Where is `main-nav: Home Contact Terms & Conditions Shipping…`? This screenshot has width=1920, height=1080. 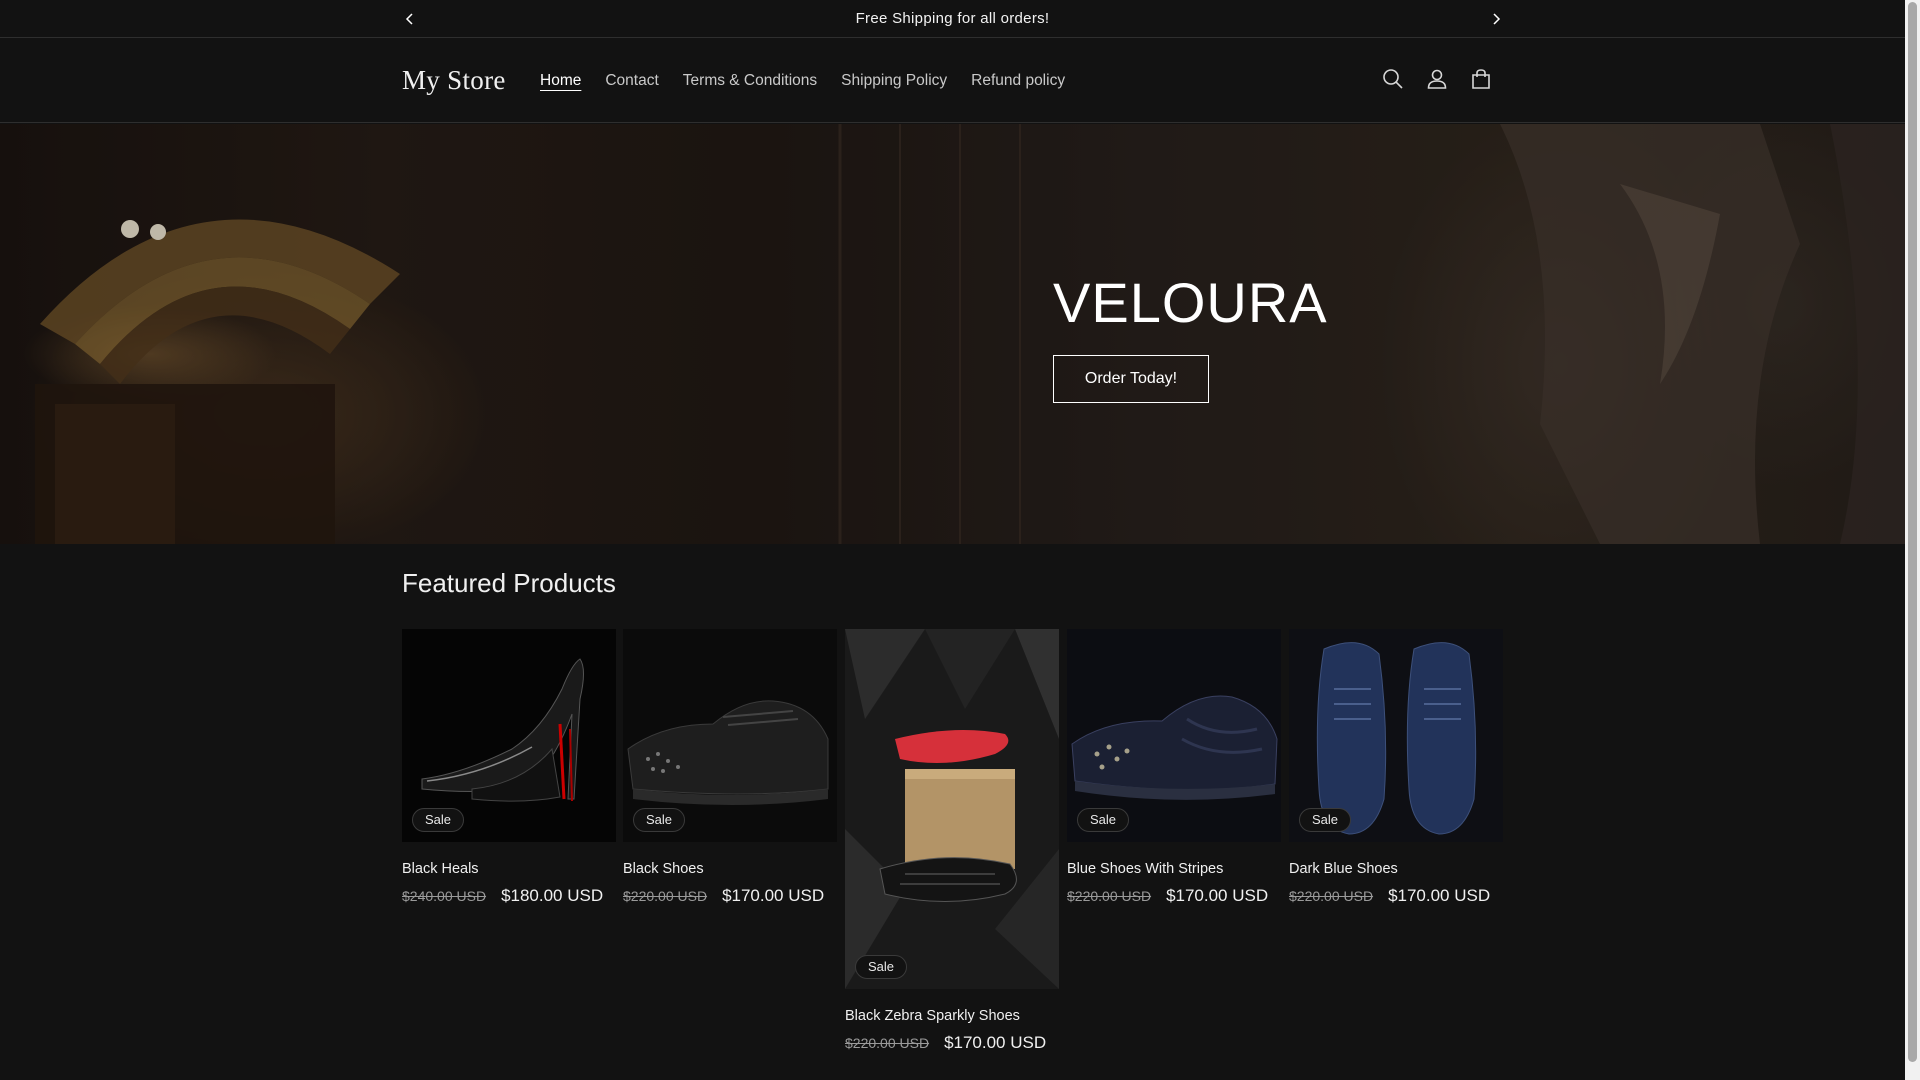 main-nav: Home Contact Terms & Conditions Shipping… is located at coordinates (802, 81).